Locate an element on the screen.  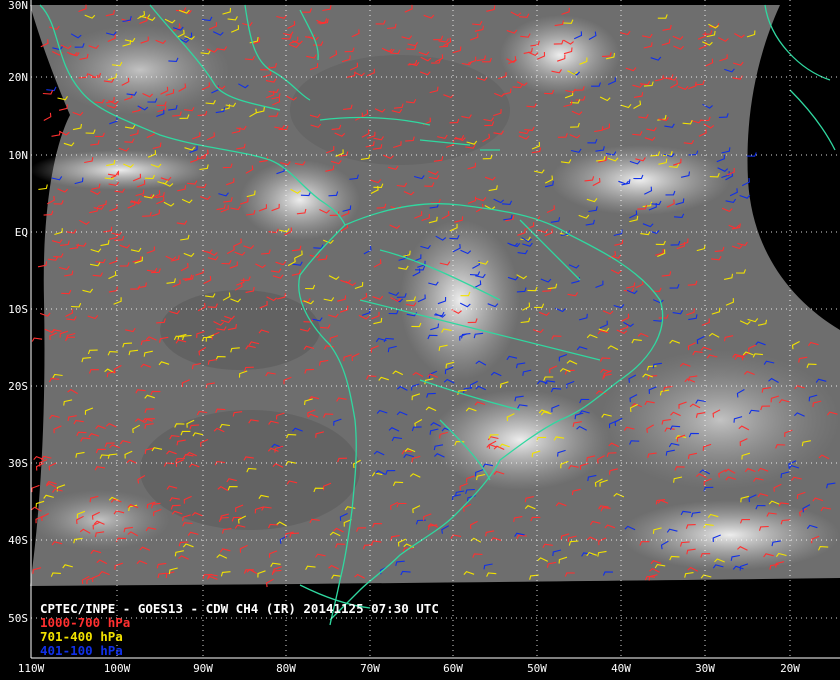
legend-high-level: 401-100 hPa is located at coordinates (81, 650).